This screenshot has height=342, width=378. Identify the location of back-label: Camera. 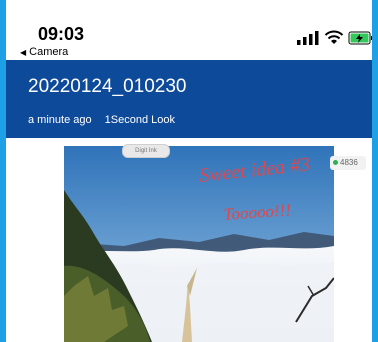
(49, 52).